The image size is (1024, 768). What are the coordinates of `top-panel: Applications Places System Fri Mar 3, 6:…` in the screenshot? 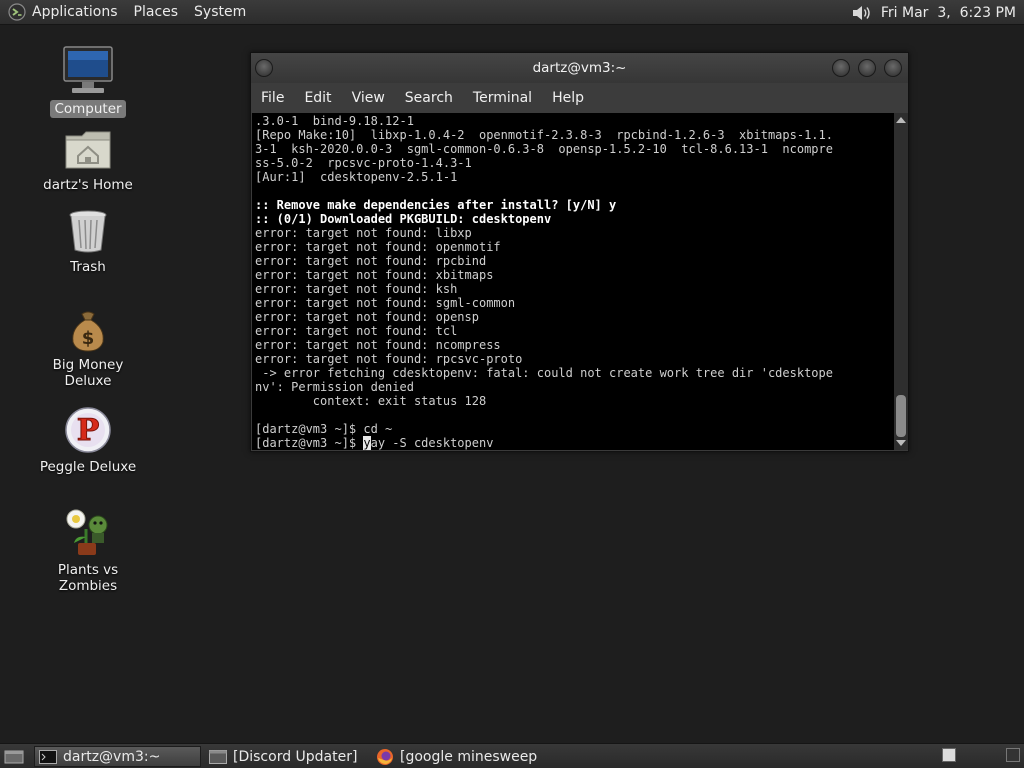 It's located at (512, 12).